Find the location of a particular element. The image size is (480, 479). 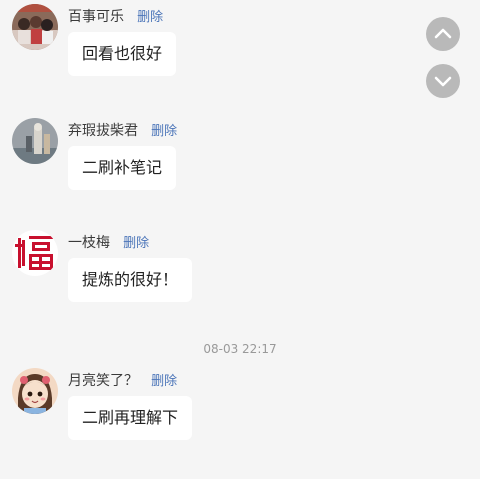

chevron-up-icon is located at coordinates (443, 33).